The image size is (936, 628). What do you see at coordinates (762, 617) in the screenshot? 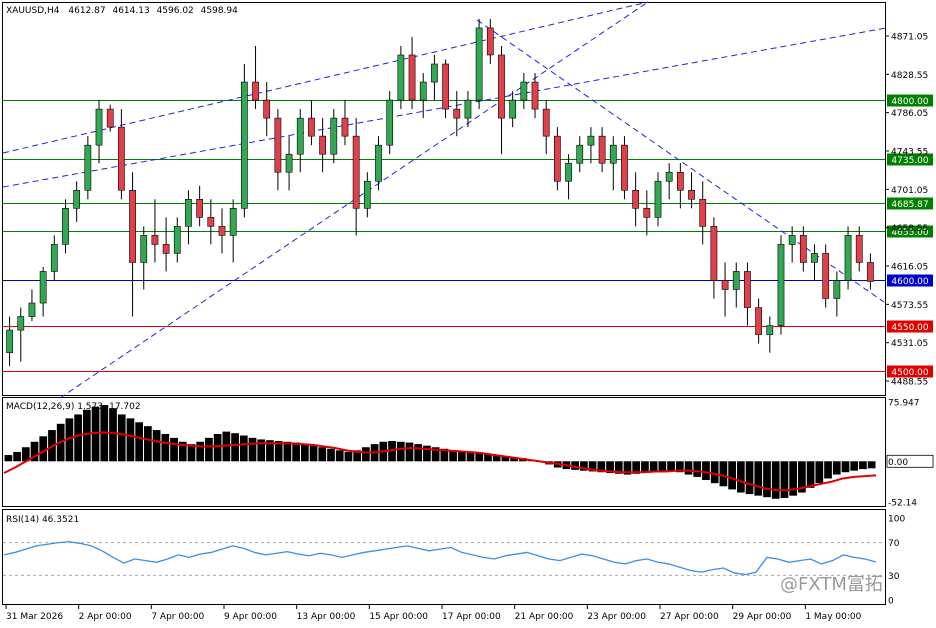
I see `time-tick-label: 29 Apr 00:00` at bounding box center [762, 617].